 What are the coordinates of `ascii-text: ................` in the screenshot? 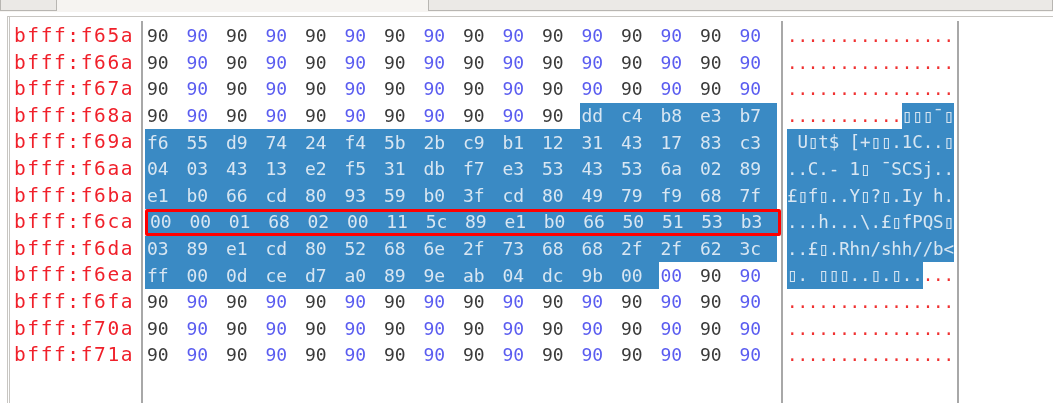 It's located at (870, 329).